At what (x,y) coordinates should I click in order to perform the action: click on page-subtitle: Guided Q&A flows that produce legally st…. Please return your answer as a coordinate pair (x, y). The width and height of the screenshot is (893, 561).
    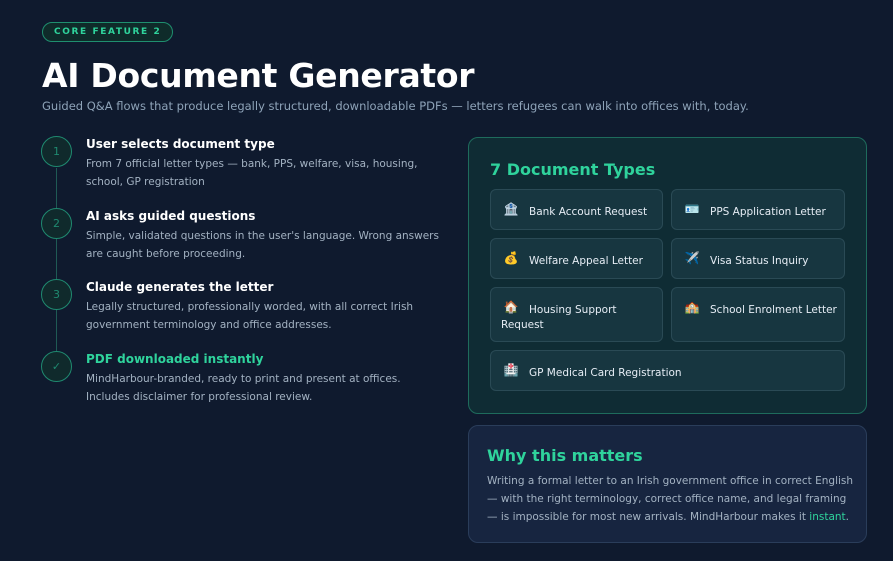
    Looking at the image, I should click on (395, 106).